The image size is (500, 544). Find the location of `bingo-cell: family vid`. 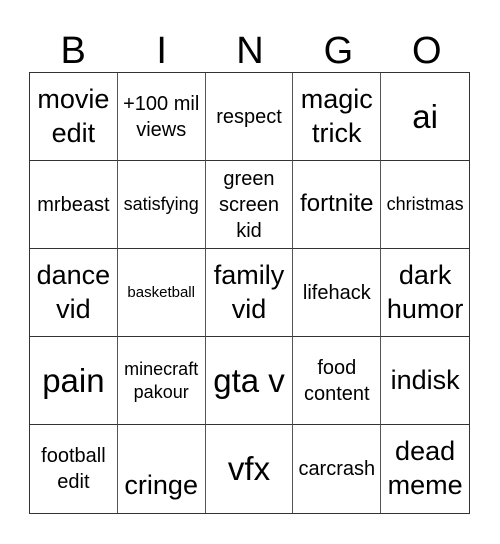

bingo-cell: family vid is located at coordinates (249, 293).